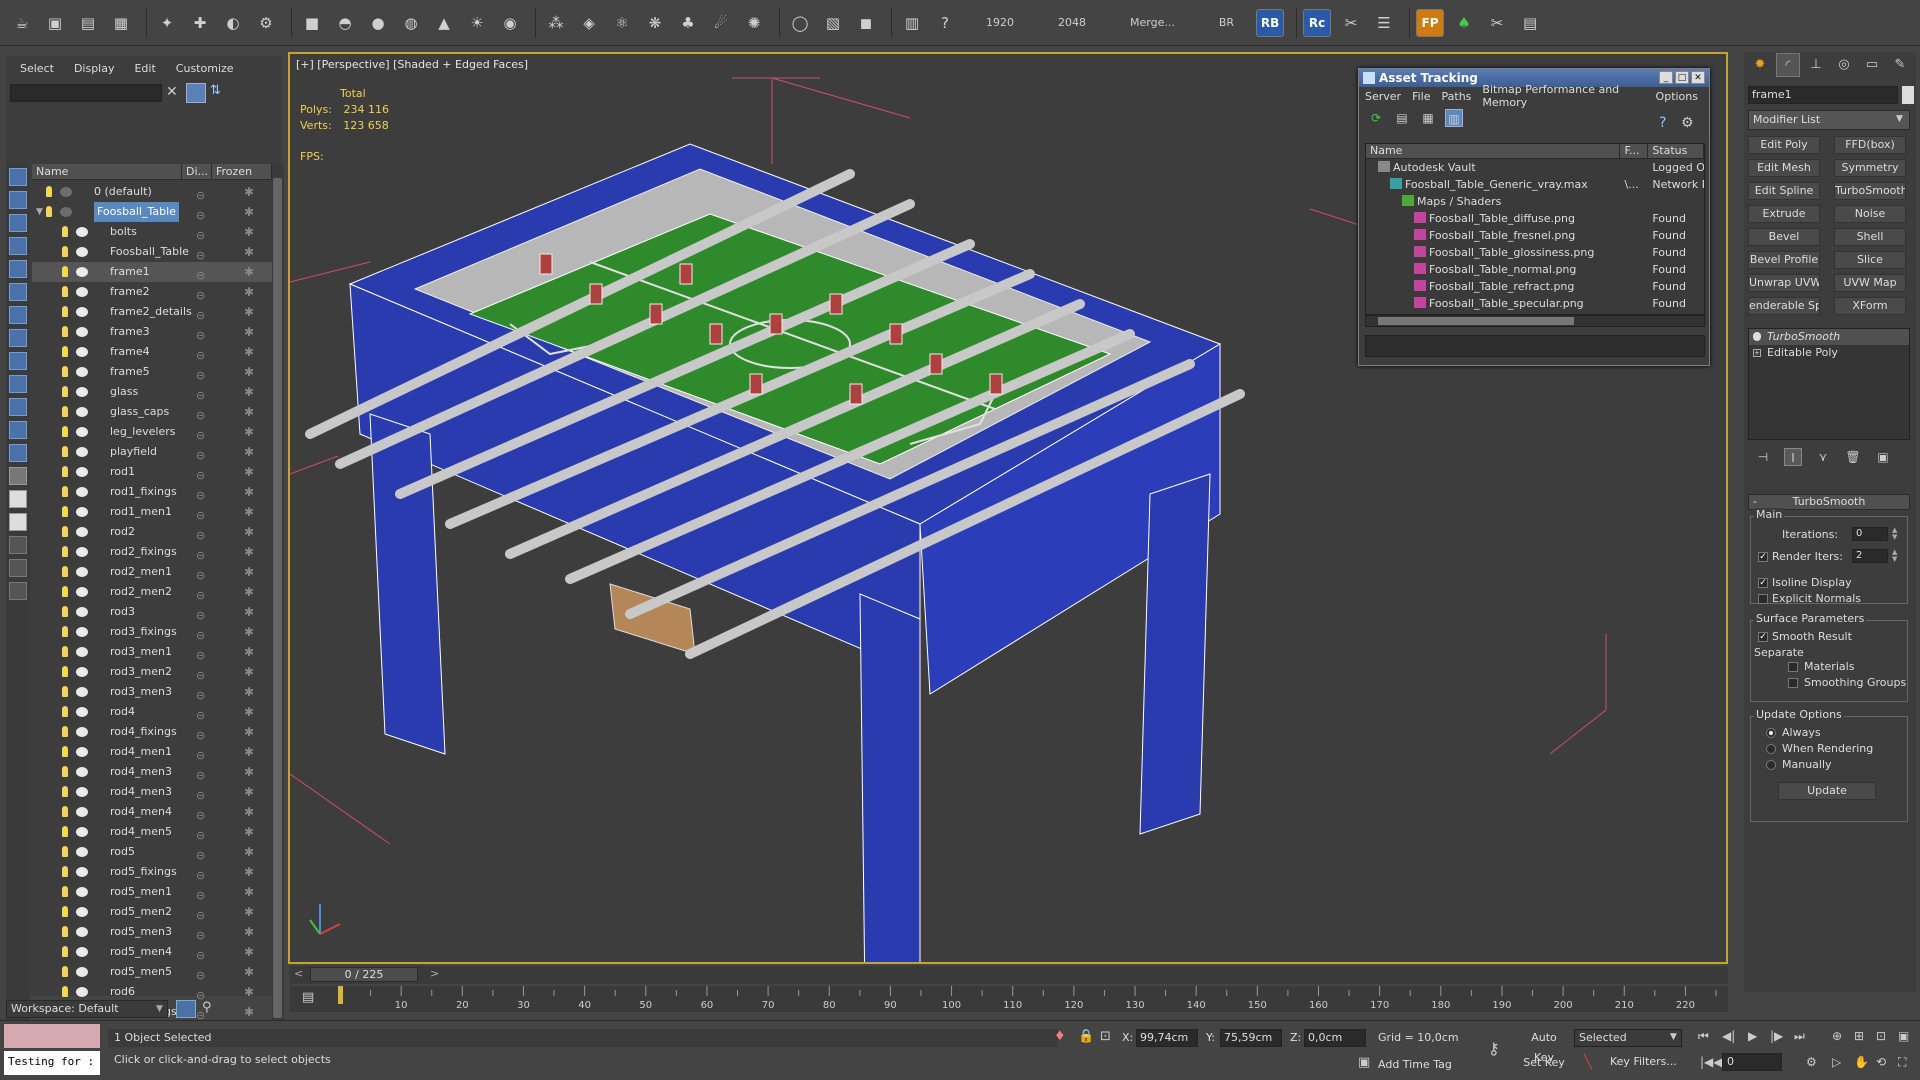 The height and width of the screenshot is (1080, 1920). I want to click on asset-row: Foosball_Table_specular.png Found, so click(1535, 303).